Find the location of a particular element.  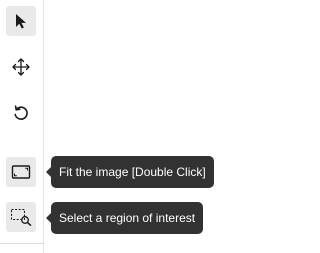

fit-image-button is located at coordinates (21, 172).